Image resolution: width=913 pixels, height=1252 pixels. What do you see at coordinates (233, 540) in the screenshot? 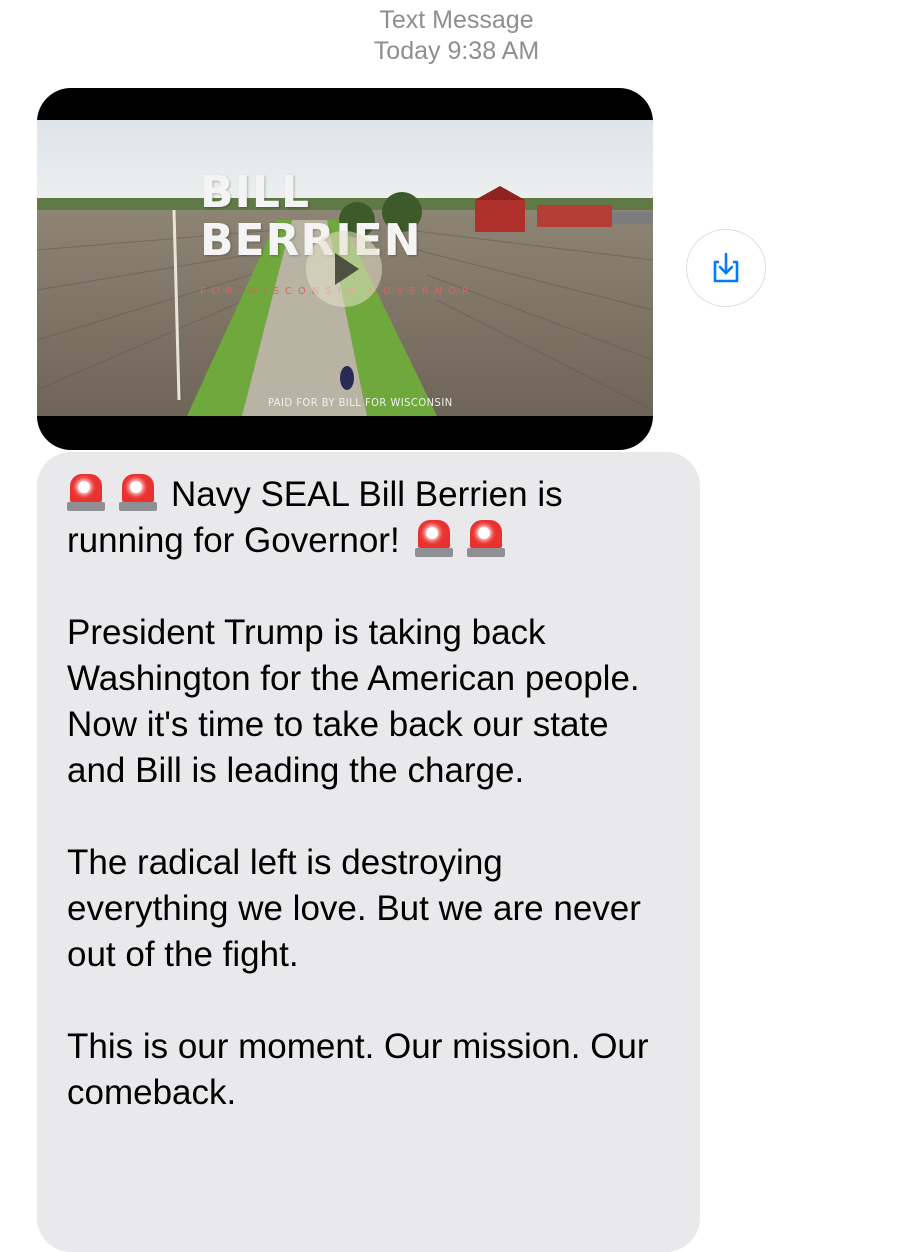
I see `headline-text-part2: running for Governor!` at bounding box center [233, 540].